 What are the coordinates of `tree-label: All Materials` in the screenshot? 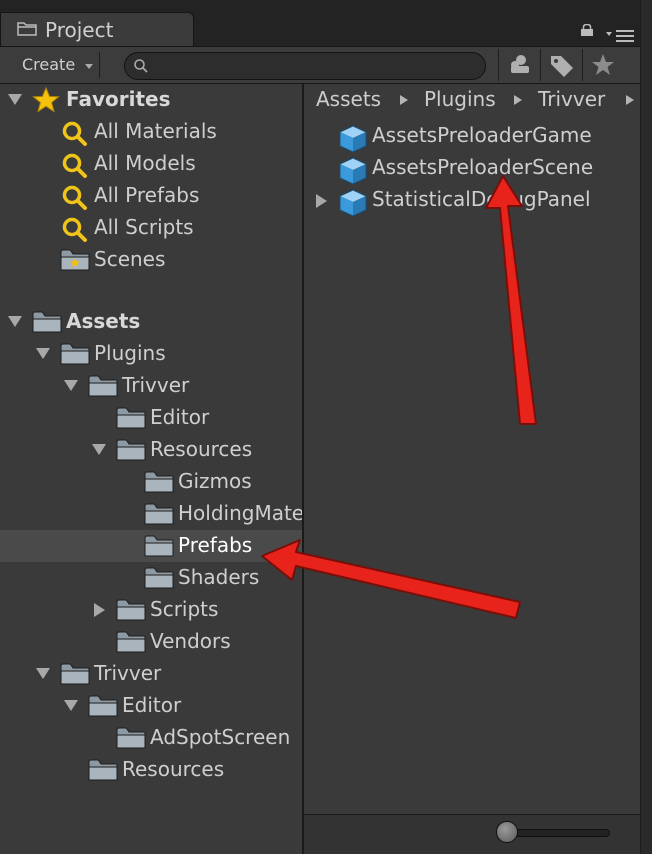 It's located at (155, 131).